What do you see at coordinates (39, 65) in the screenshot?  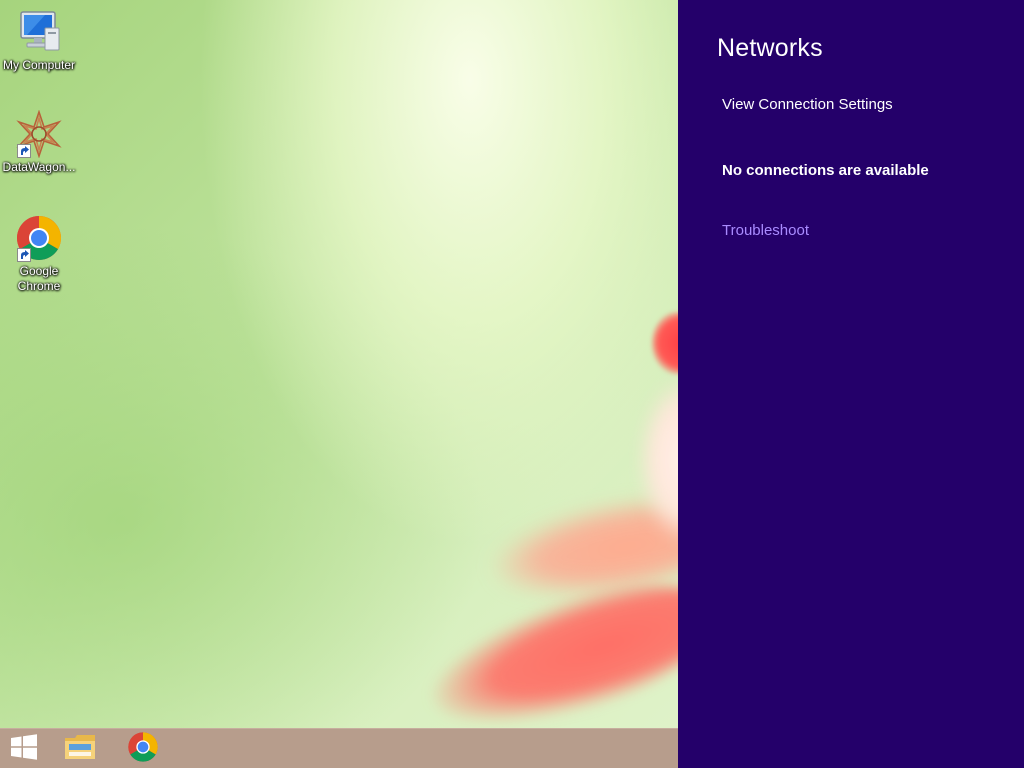 I see `desktop-icon-label: My Computer` at bounding box center [39, 65].